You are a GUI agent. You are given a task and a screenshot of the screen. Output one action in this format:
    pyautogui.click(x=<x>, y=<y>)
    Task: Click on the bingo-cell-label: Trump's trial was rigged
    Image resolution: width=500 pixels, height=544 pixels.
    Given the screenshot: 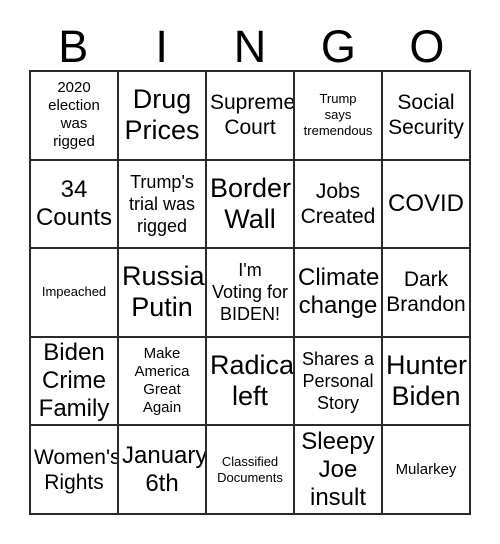 What is the action you would take?
    pyautogui.click(x=161, y=203)
    